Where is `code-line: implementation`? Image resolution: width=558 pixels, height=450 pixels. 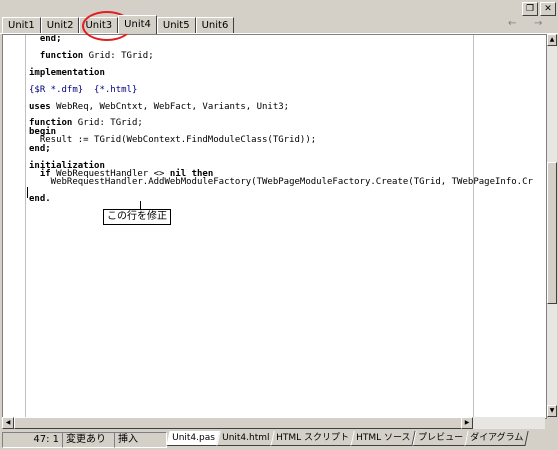
code-line: implementation is located at coordinates (281, 72).